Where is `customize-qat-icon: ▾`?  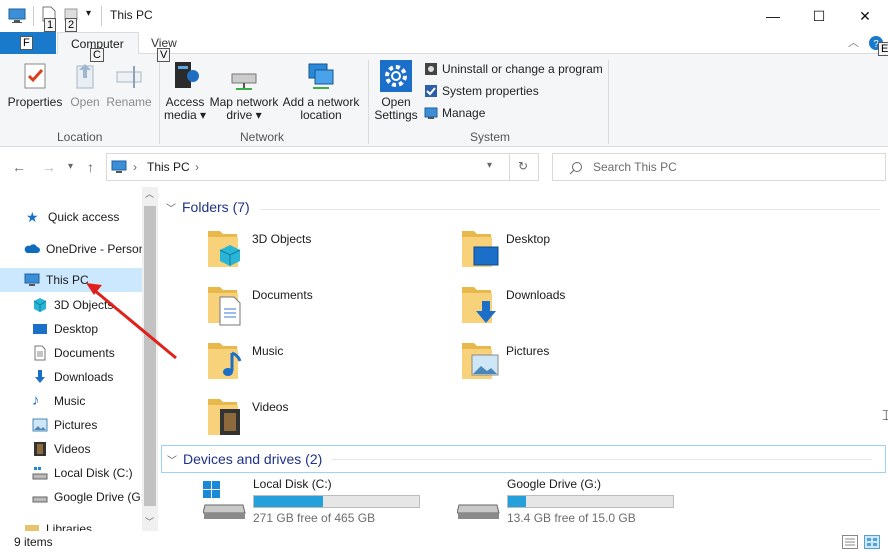 customize-qat-icon: ▾ is located at coordinates (88, 13).